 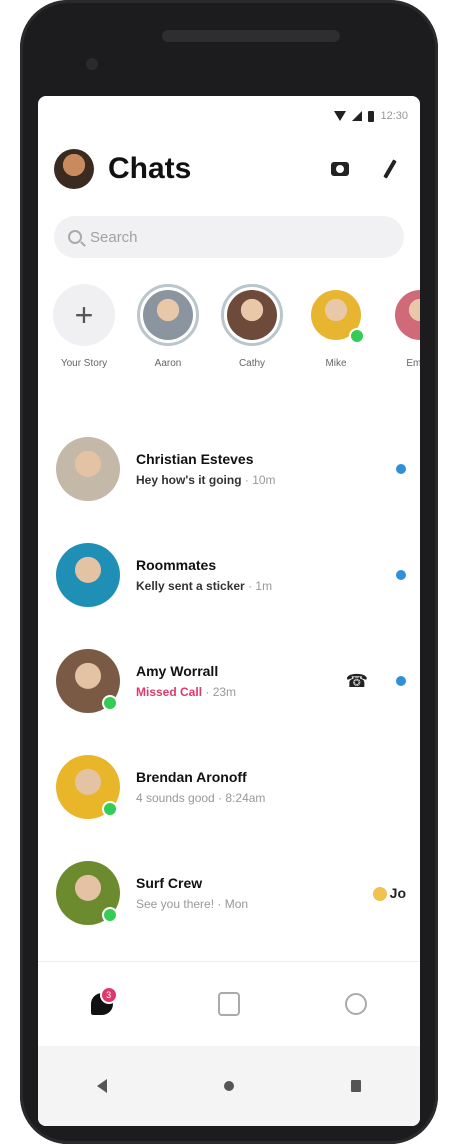 What do you see at coordinates (413, 363) in the screenshot?
I see `story-name: Emilia` at bounding box center [413, 363].